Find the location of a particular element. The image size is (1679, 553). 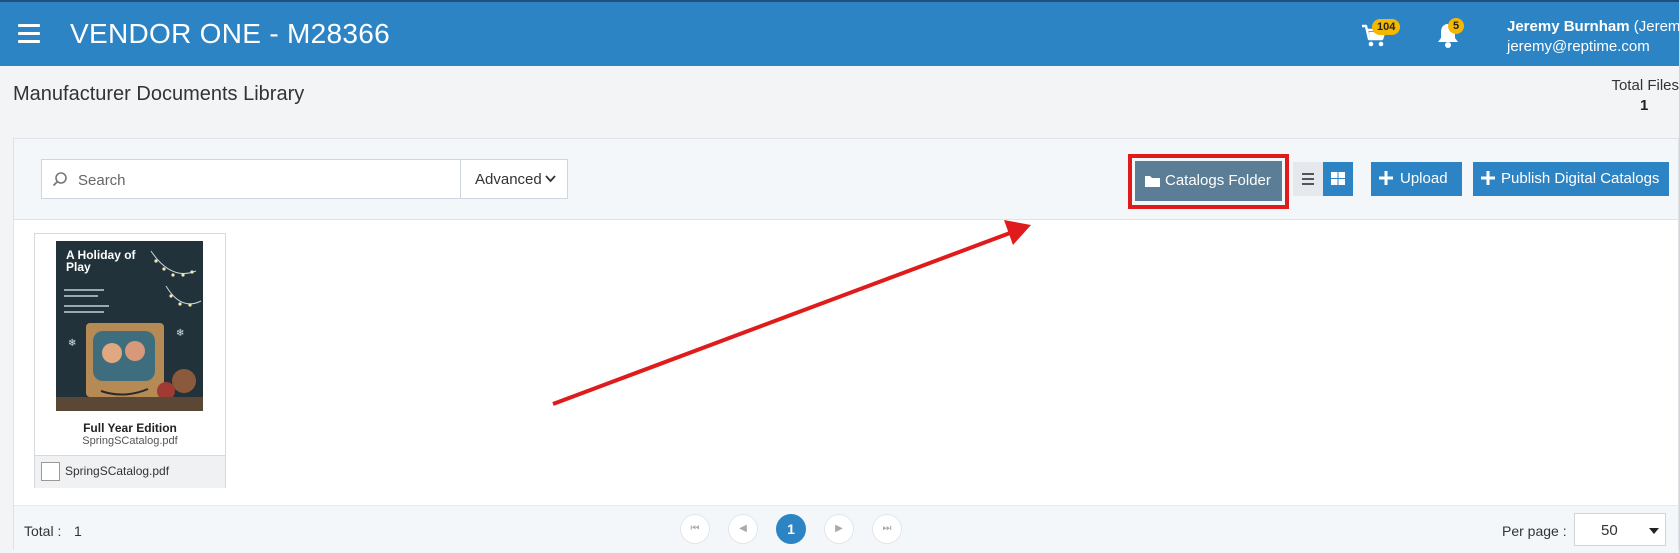

last-page-button: ⏭ is located at coordinates (887, 529).